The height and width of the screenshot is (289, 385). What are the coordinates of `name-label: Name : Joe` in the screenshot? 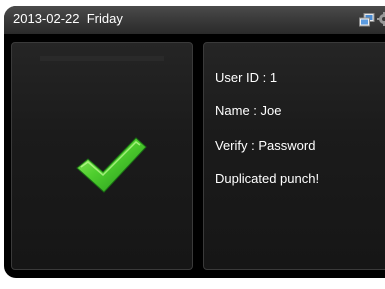 It's located at (248, 110).